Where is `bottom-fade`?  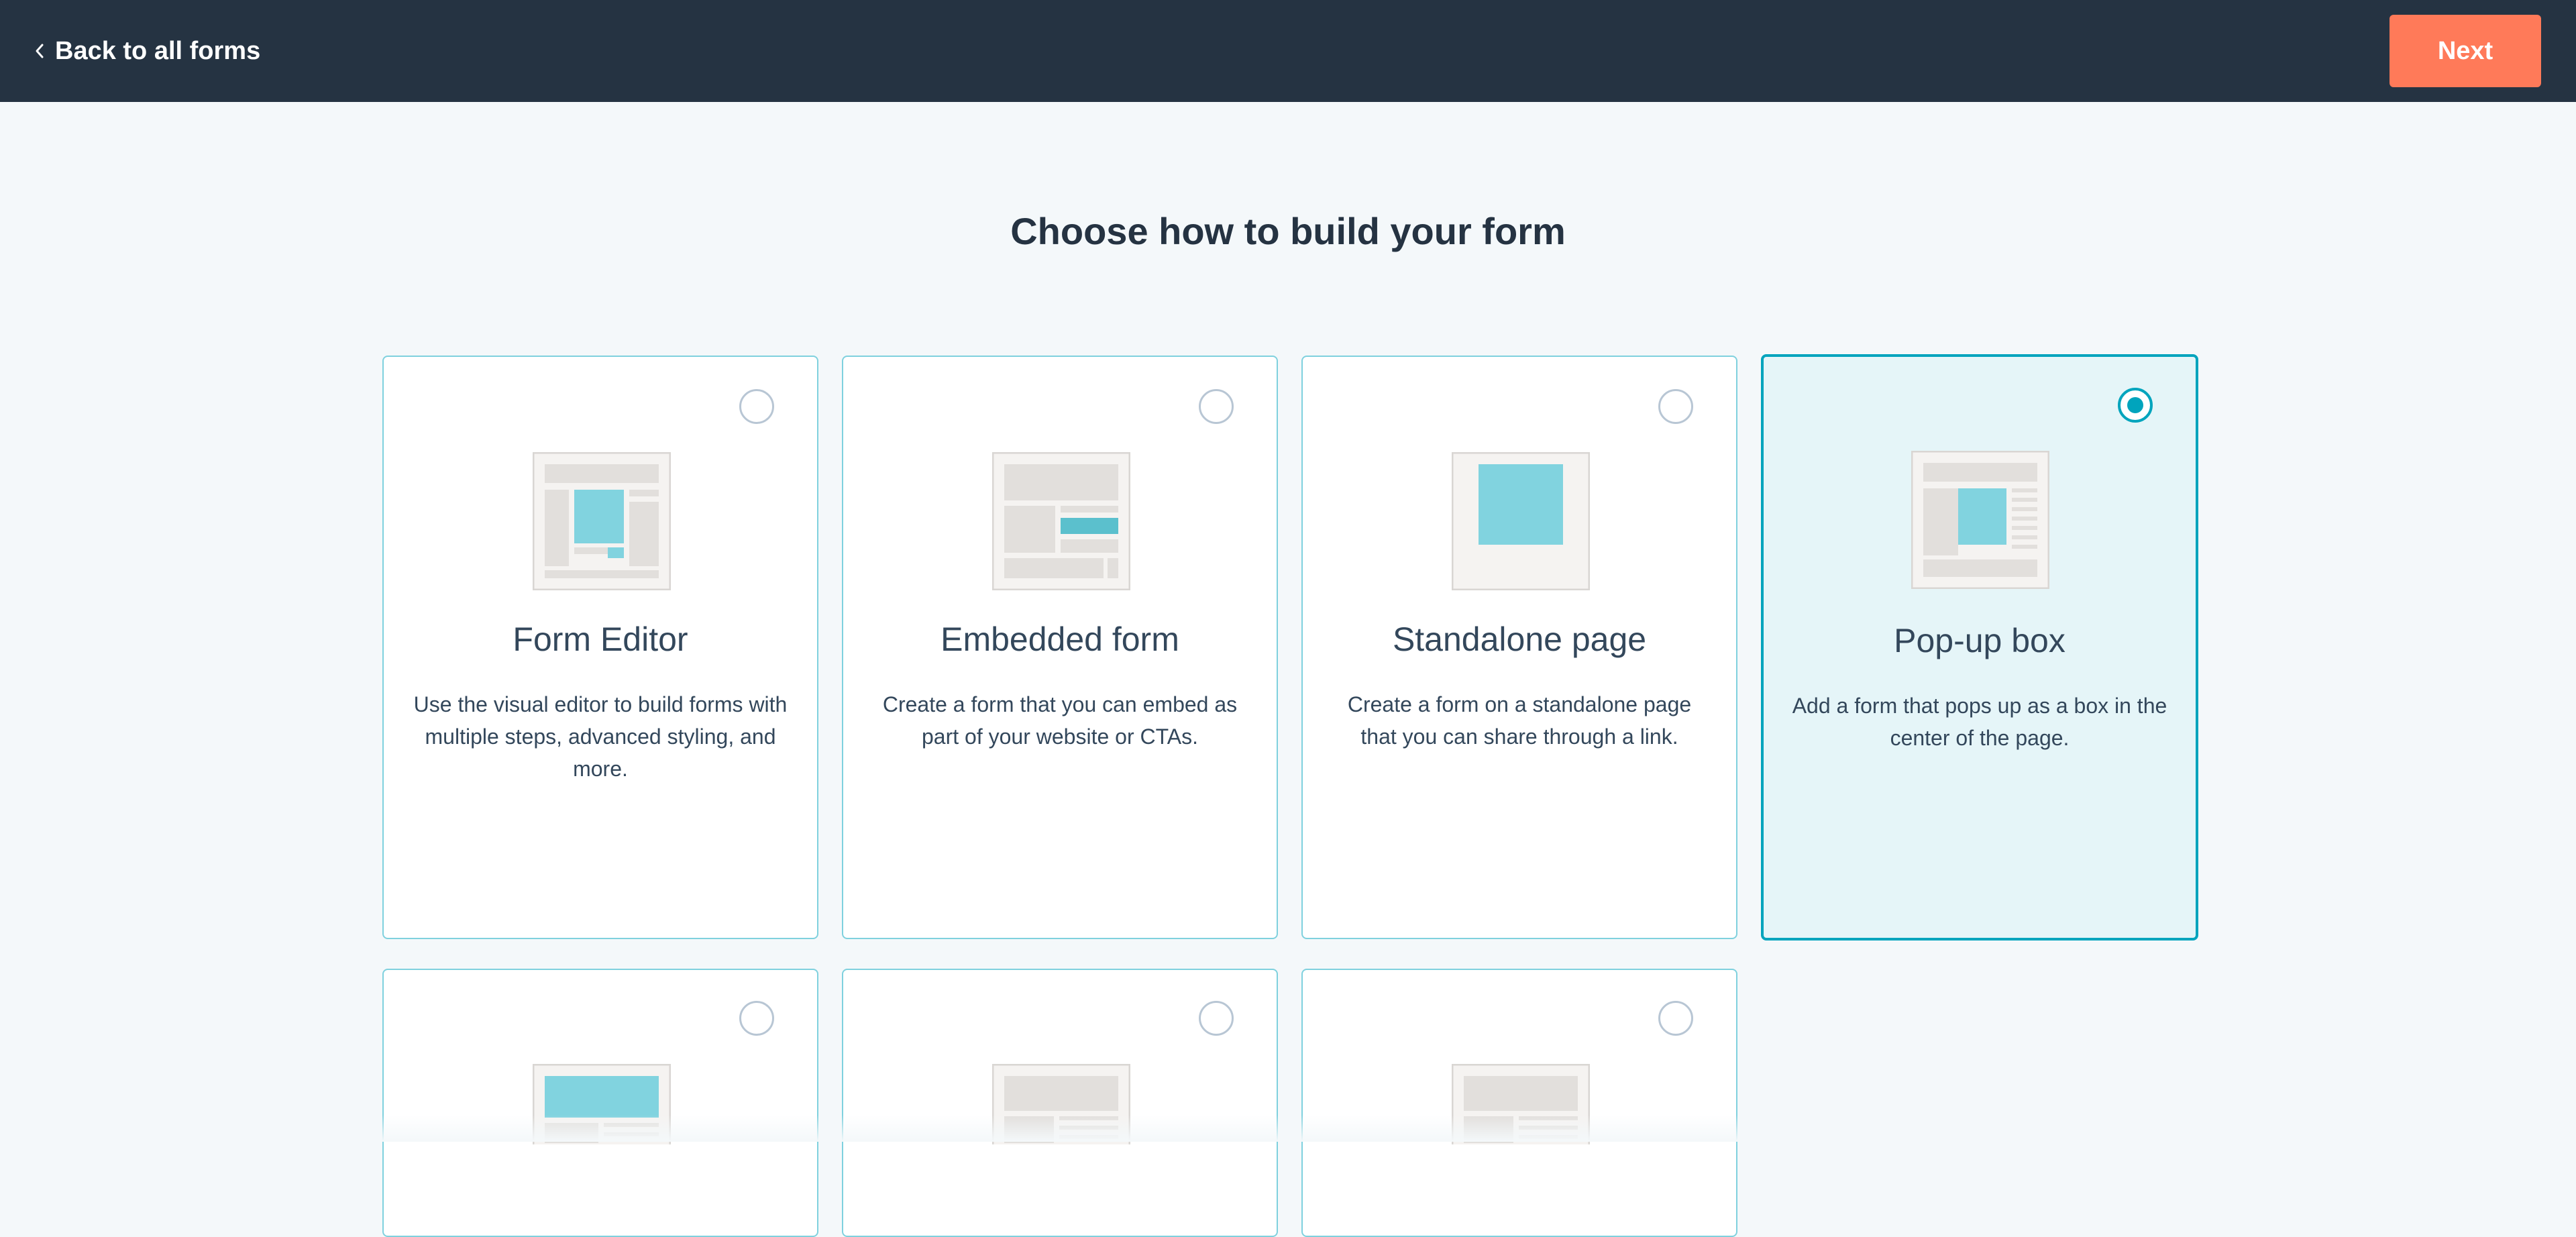 bottom-fade is located at coordinates (1288, 1128).